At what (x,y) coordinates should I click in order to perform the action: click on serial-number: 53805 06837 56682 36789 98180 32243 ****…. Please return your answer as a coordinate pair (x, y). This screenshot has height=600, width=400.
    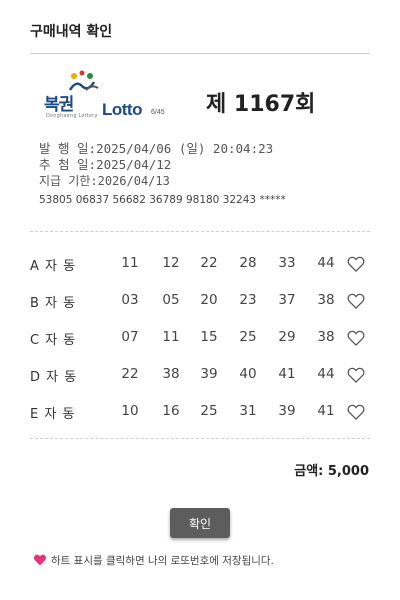
    Looking at the image, I should click on (162, 200).